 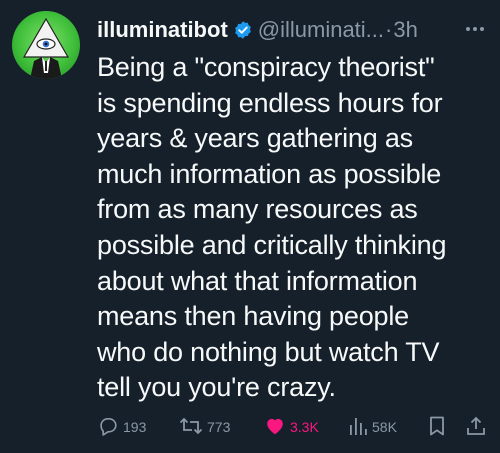 What do you see at coordinates (193, 427) in the screenshot?
I see `retweet-icon` at bounding box center [193, 427].